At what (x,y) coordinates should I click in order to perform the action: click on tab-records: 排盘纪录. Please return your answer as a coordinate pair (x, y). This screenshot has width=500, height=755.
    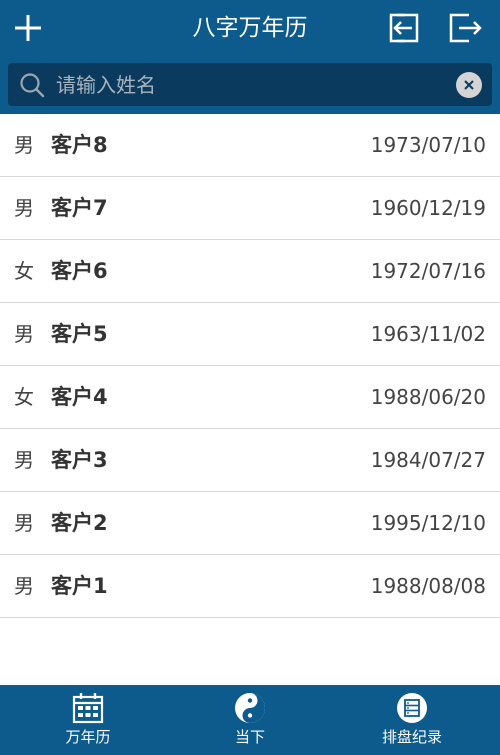
    Looking at the image, I should click on (412, 720).